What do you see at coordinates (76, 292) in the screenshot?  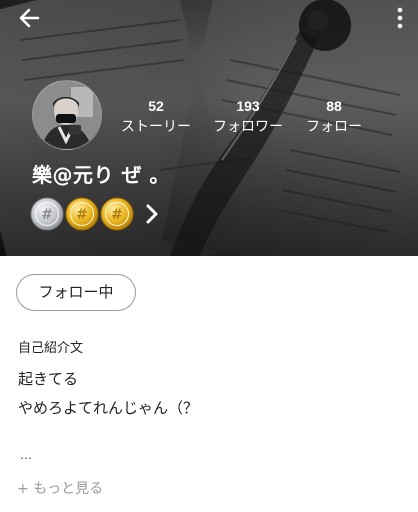 I see `following-button: フォロー中` at bounding box center [76, 292].